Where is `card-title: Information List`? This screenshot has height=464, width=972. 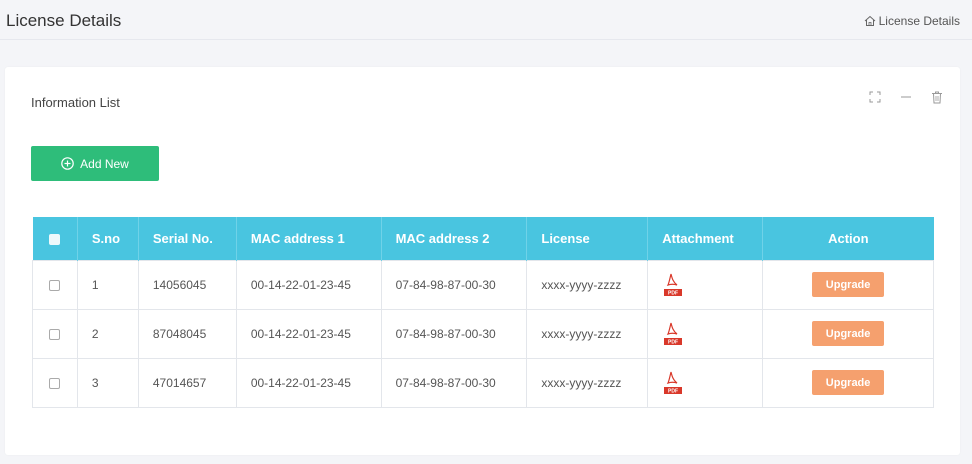
card-title: Information List is located at coordinates (75, 102).